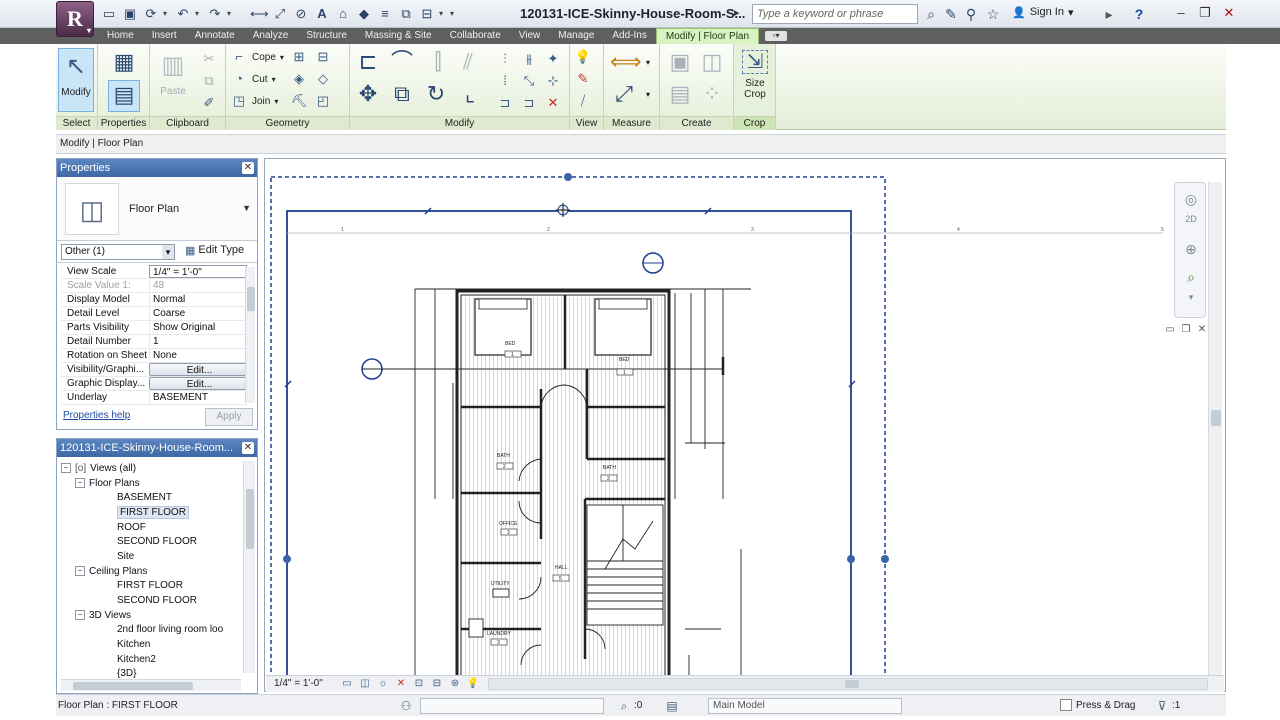  What do you see at coordinates (209, 103) in the screenshot?
I see `match-type-icon: ✐` at bounding box center [209, 103].